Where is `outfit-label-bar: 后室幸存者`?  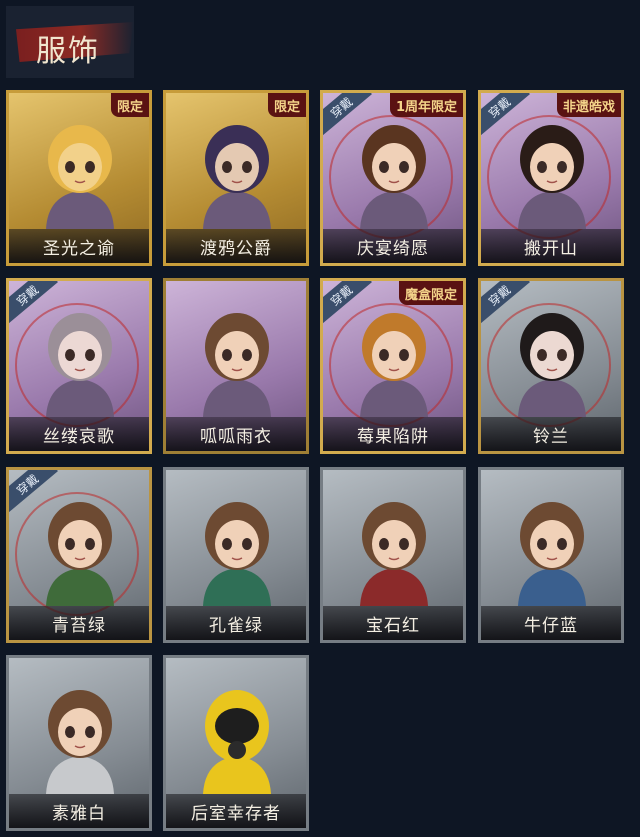
outfit-label-bar: 后室幸存者 is located at coordinates (236, 811).